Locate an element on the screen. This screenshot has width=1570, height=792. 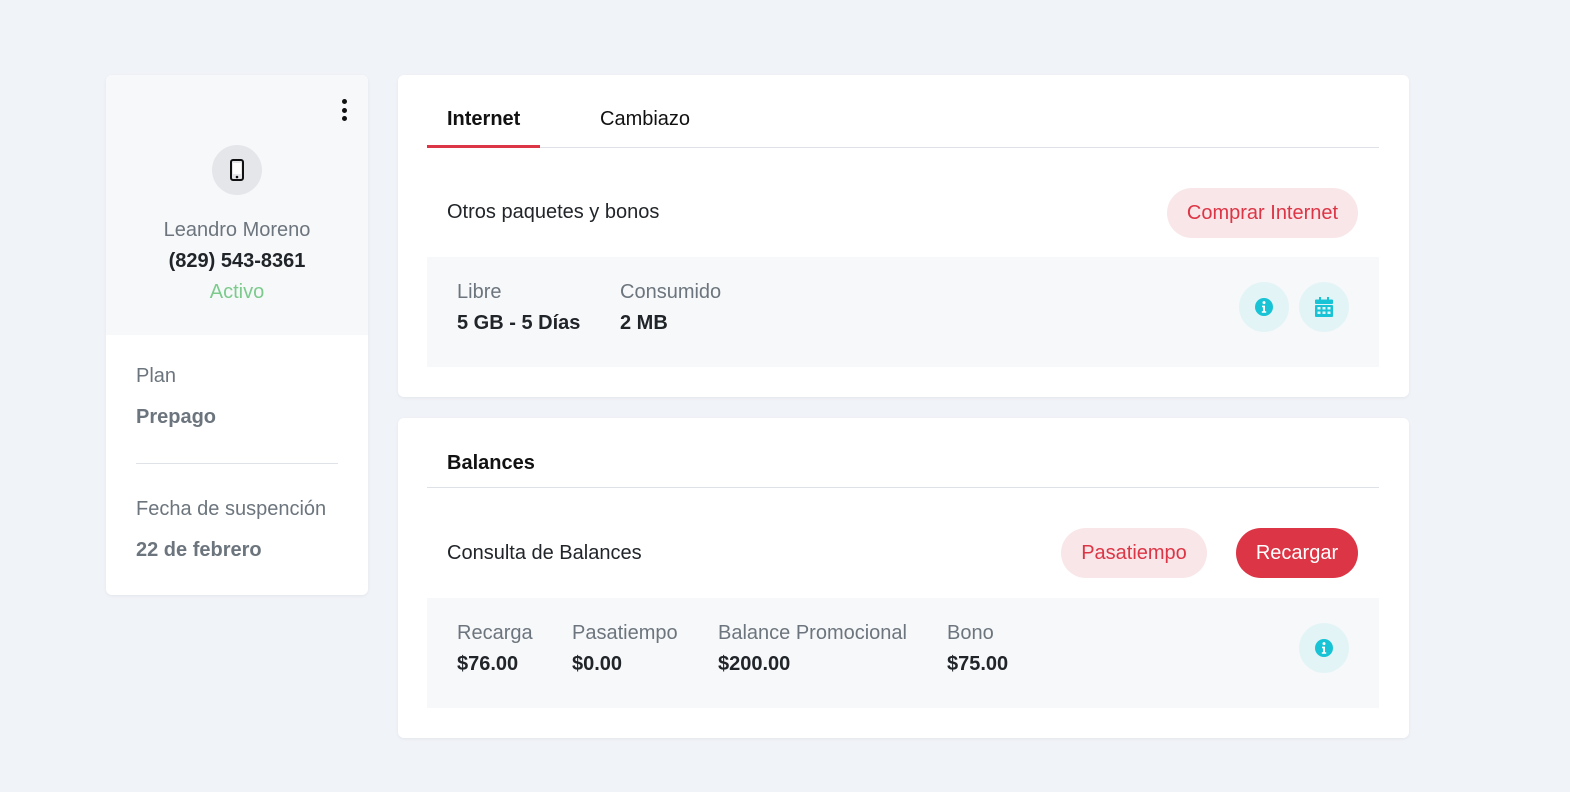
profile-header: Leandro Moreno (829) 543-8361 Activo is located at coordinates (237, 205).